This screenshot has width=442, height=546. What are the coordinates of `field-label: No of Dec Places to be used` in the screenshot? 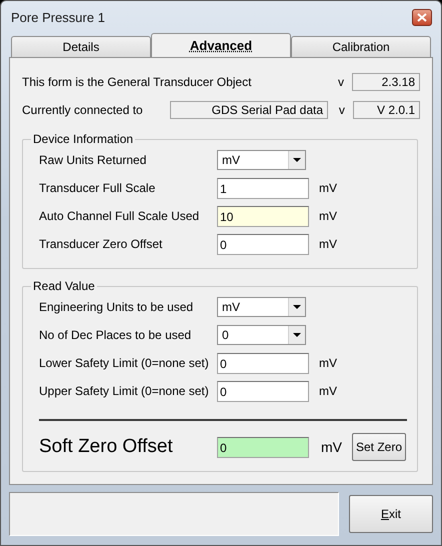 It's located at (115, 335).